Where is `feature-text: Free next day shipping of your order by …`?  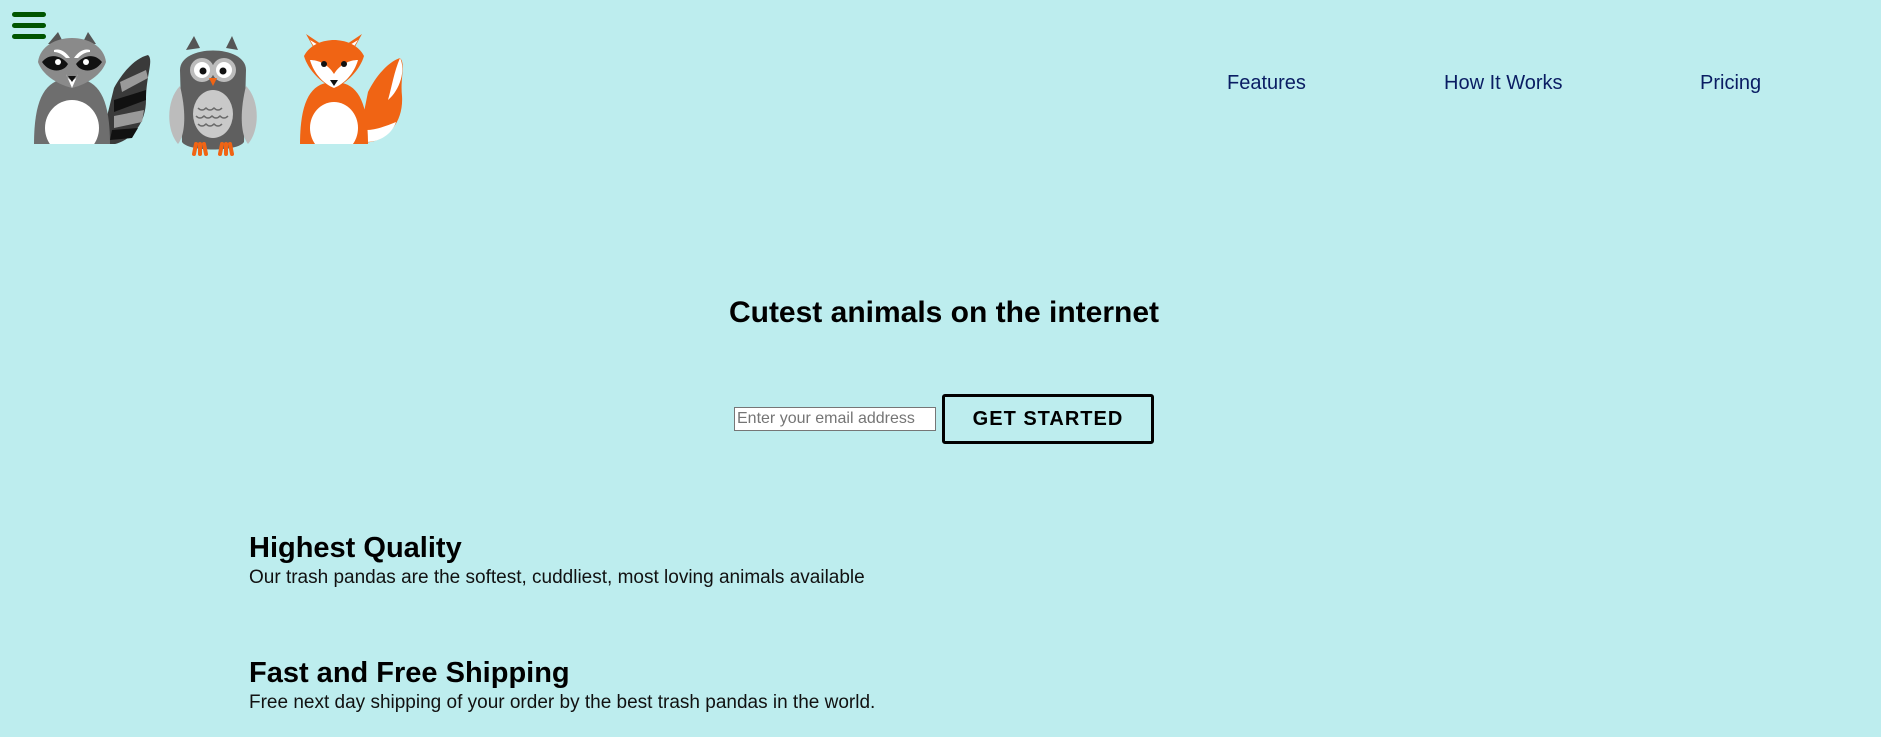
feature-text: Free next day shipping of your order by … is located at coordinates (562, 702).